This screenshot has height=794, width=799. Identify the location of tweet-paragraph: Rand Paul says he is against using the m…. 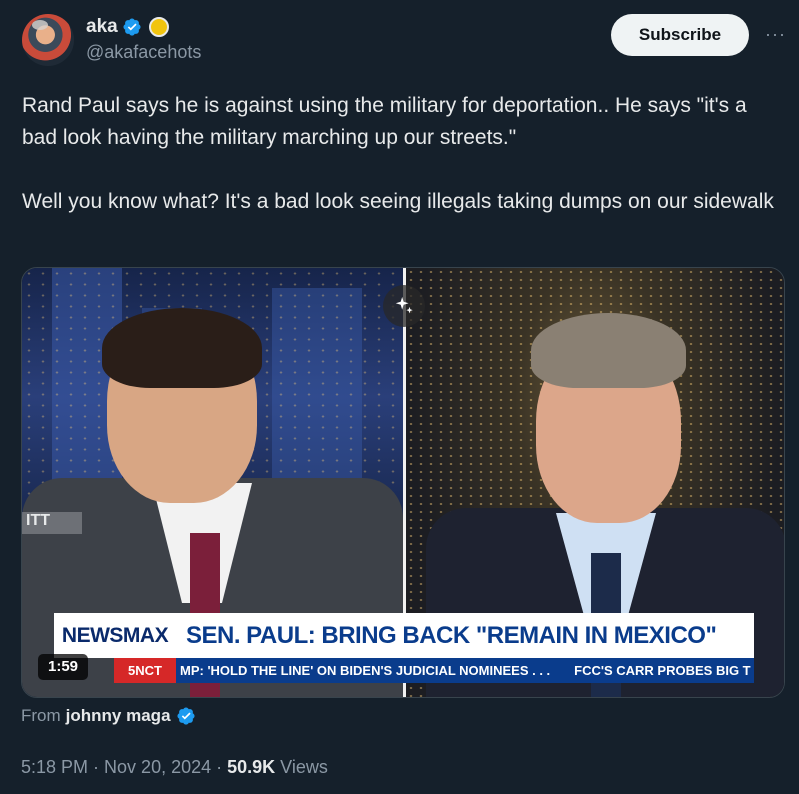
(384, 121).